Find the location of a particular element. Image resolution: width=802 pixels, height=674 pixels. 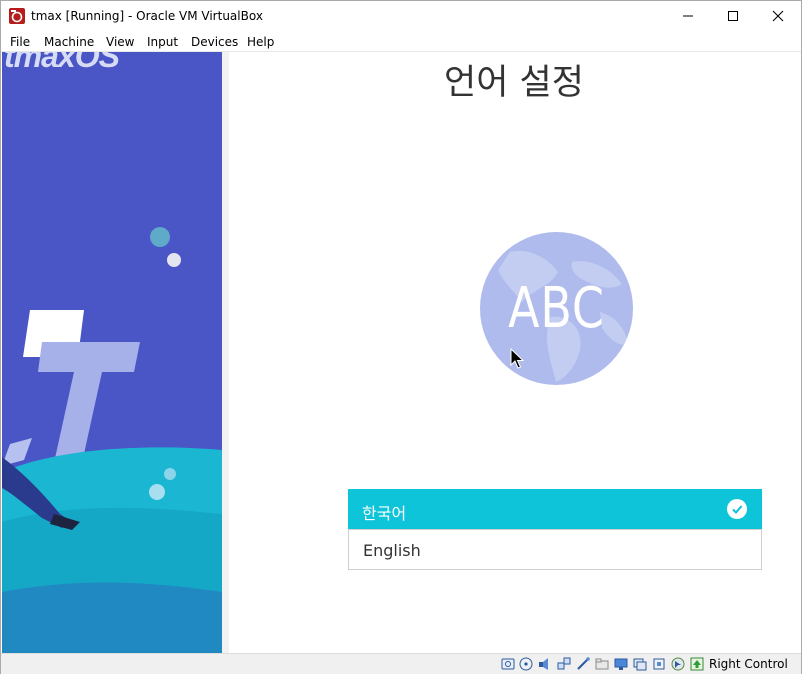

menu-help: Help is located at coordinates (260, 42).